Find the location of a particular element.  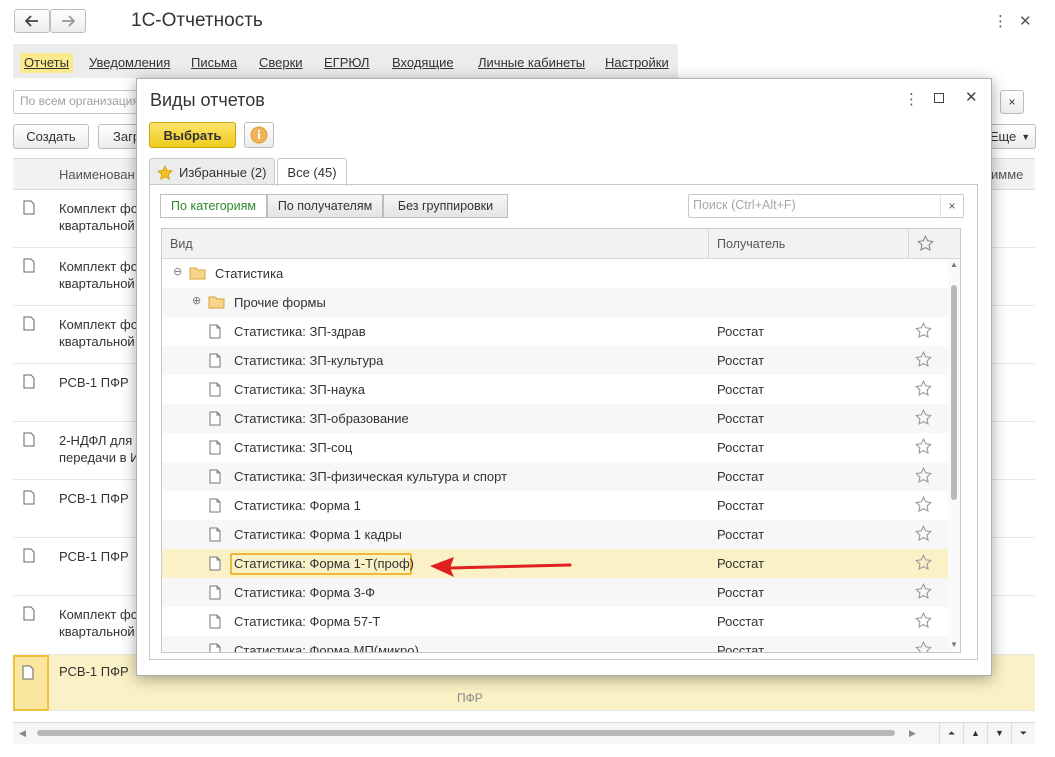

report-row: Статистика: ЗП-здрав Росстат is located at coordinates (555, 331).